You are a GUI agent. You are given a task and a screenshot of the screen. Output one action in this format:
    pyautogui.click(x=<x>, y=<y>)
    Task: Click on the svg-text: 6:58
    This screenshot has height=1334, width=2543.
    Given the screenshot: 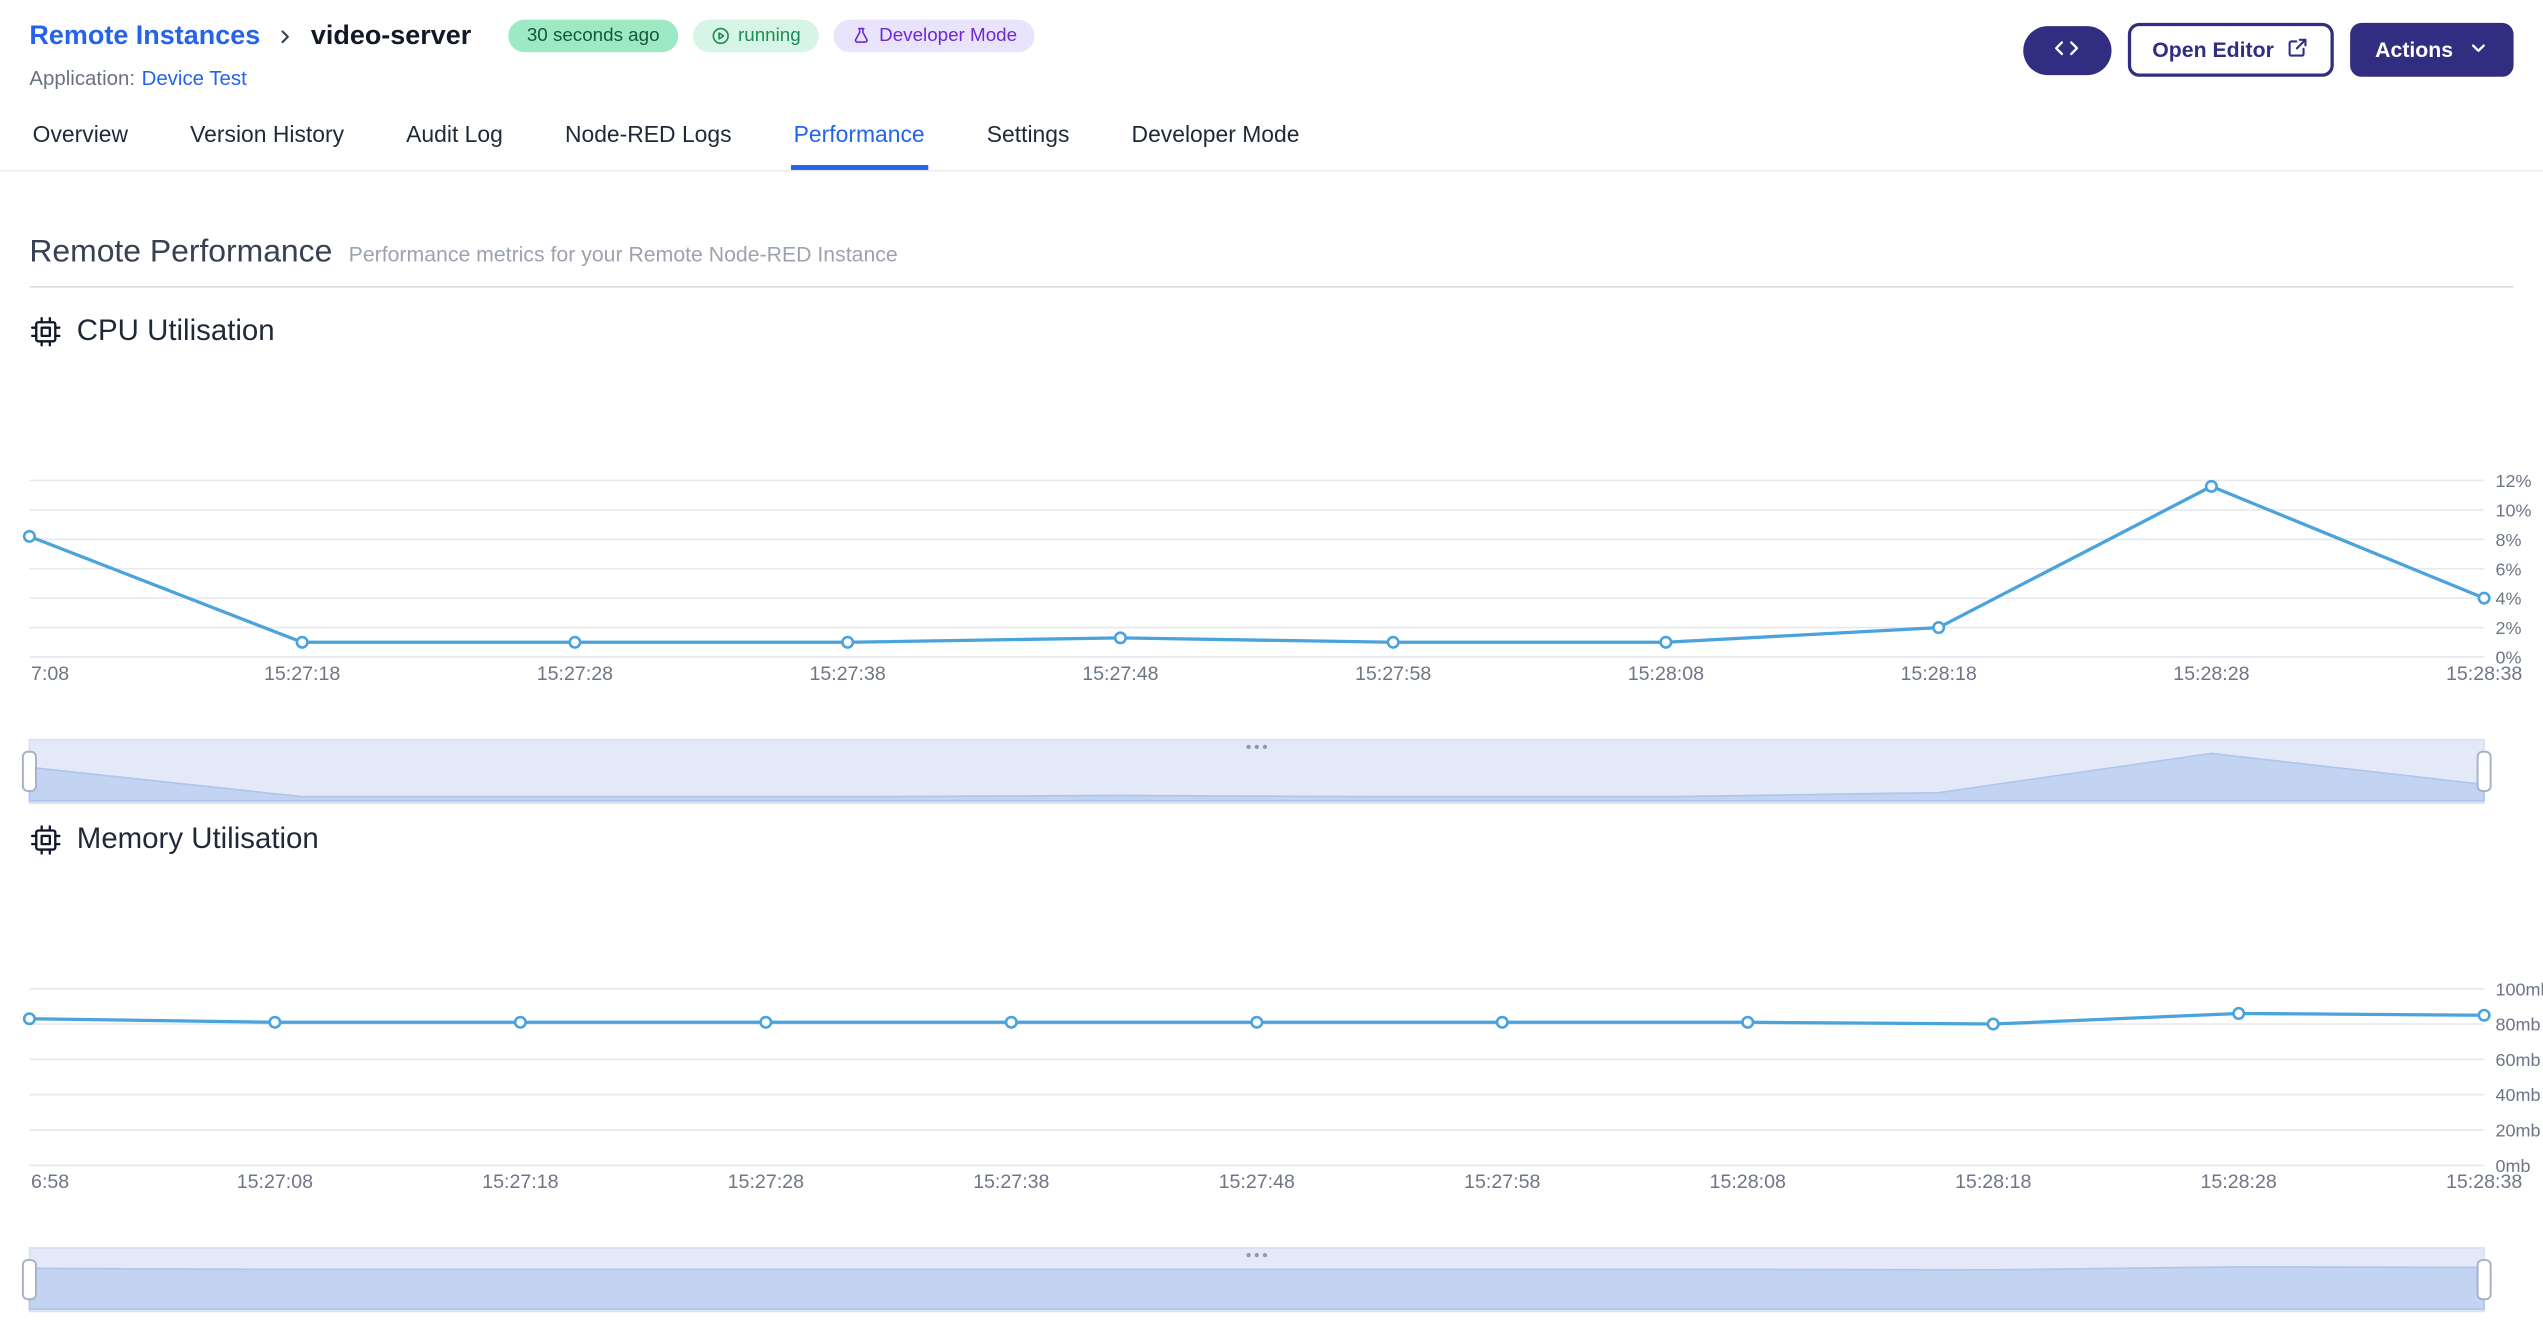 What is the action you would take?
    pyautogui.click(x=50, y=1182)
    